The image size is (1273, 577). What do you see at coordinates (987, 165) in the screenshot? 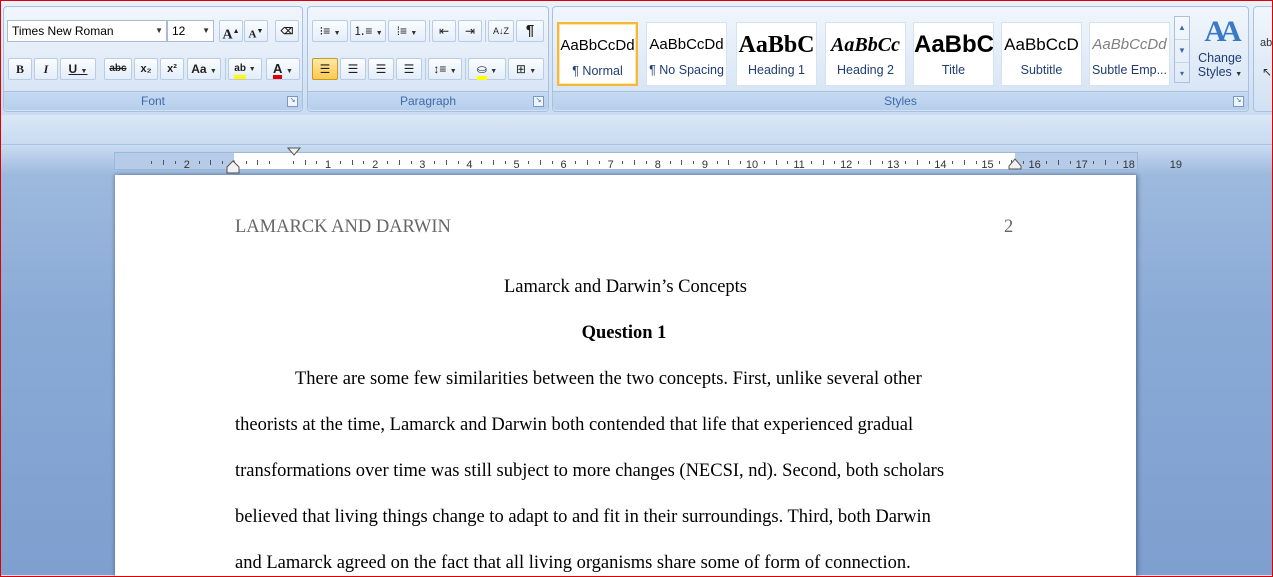
I see `ruler-number: 15` at bounding box center [987, 165].